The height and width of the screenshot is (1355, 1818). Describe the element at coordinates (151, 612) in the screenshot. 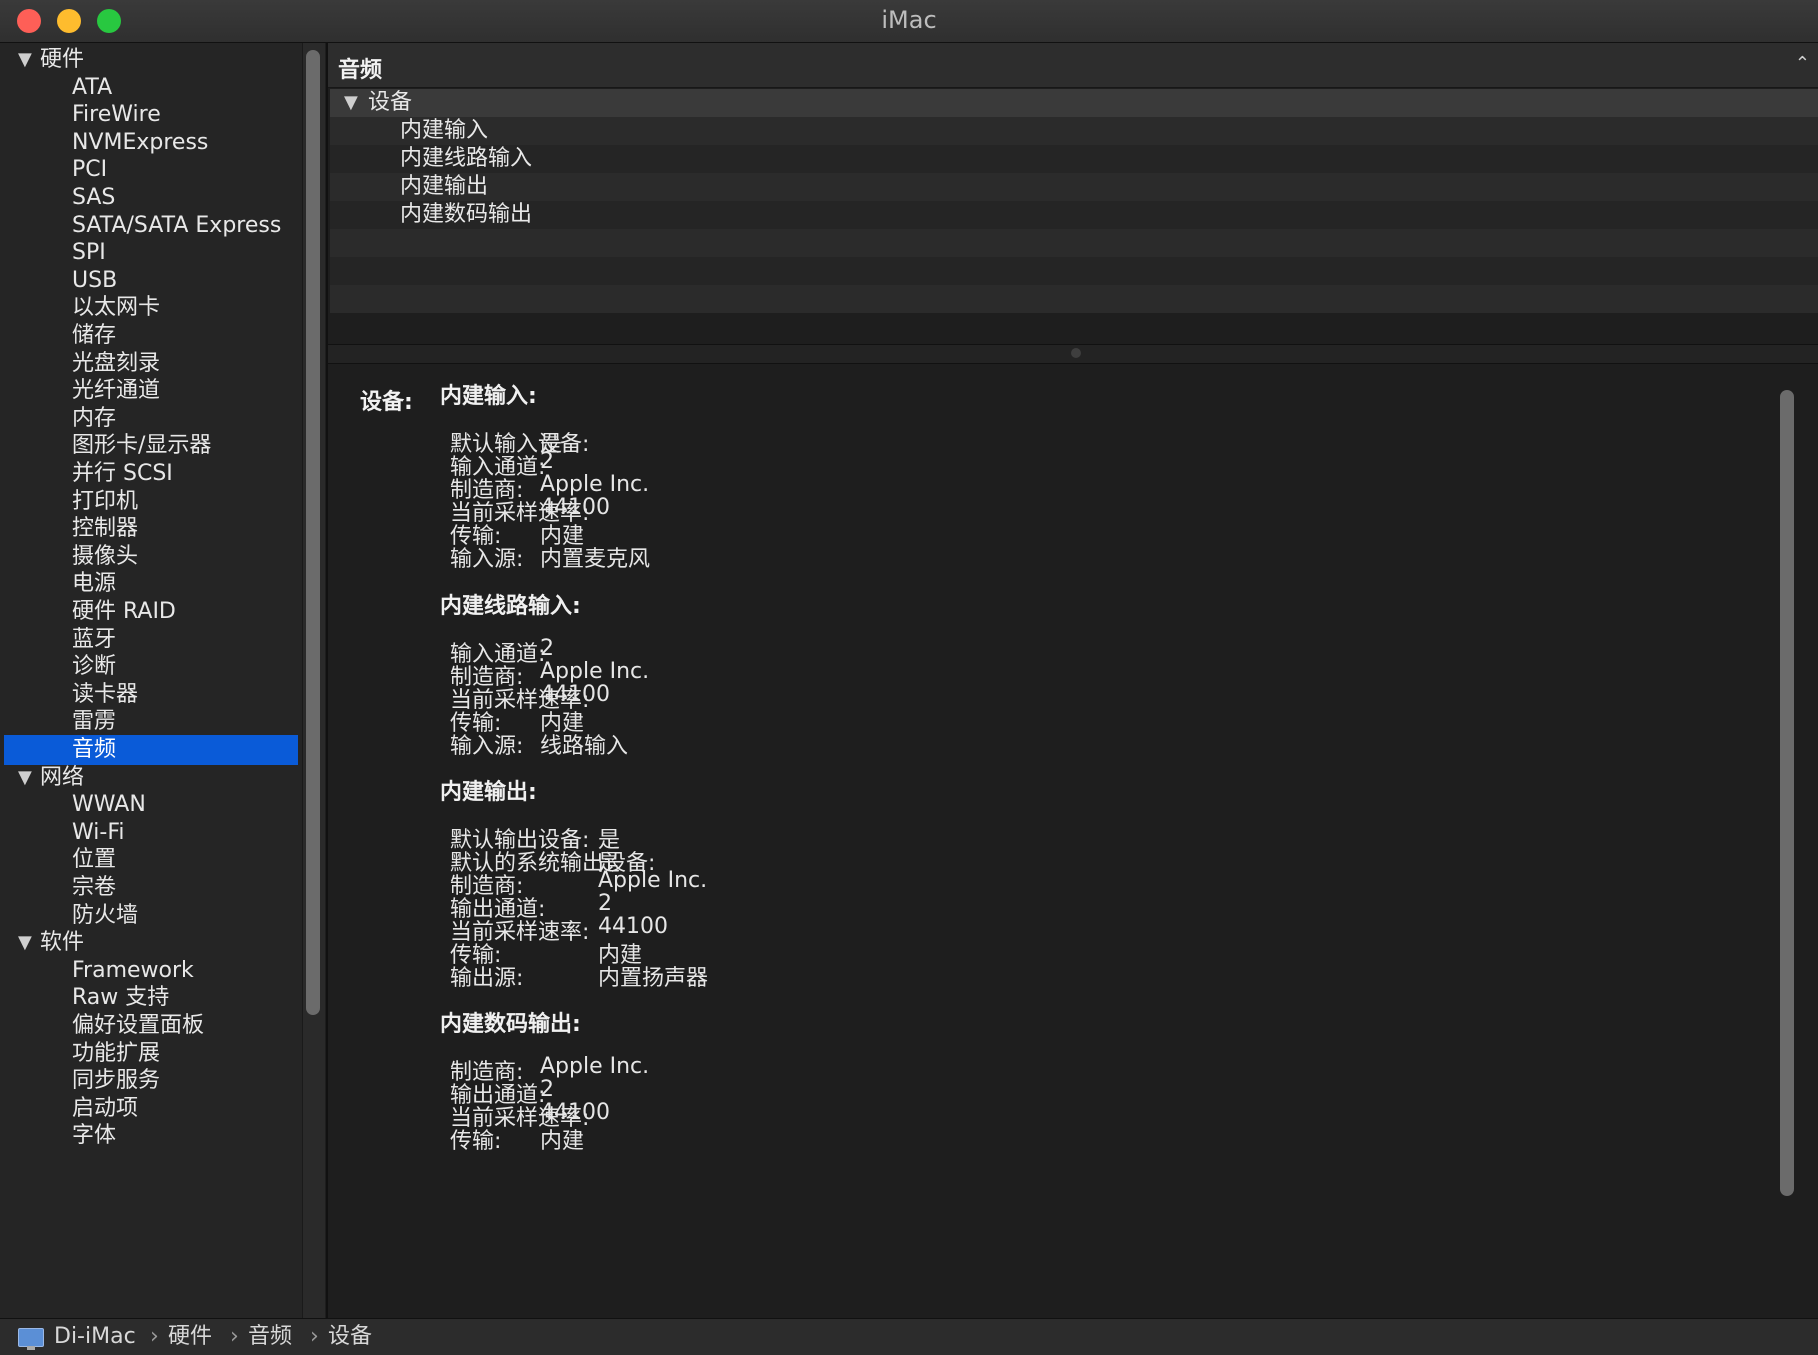

I see `sidebar-item: 硬件 RAID` at that location.